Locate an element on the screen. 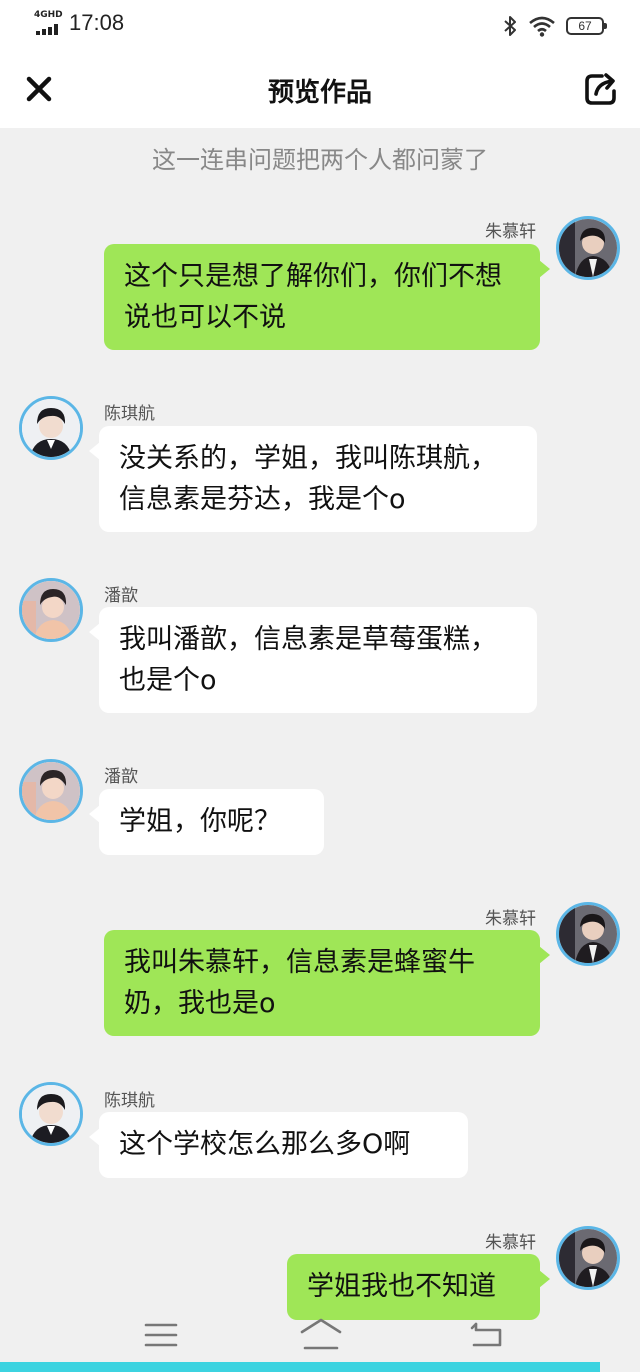 This screenshot has width=640, height=1372. battery-level: 67 is located at coordinates (585, 26).